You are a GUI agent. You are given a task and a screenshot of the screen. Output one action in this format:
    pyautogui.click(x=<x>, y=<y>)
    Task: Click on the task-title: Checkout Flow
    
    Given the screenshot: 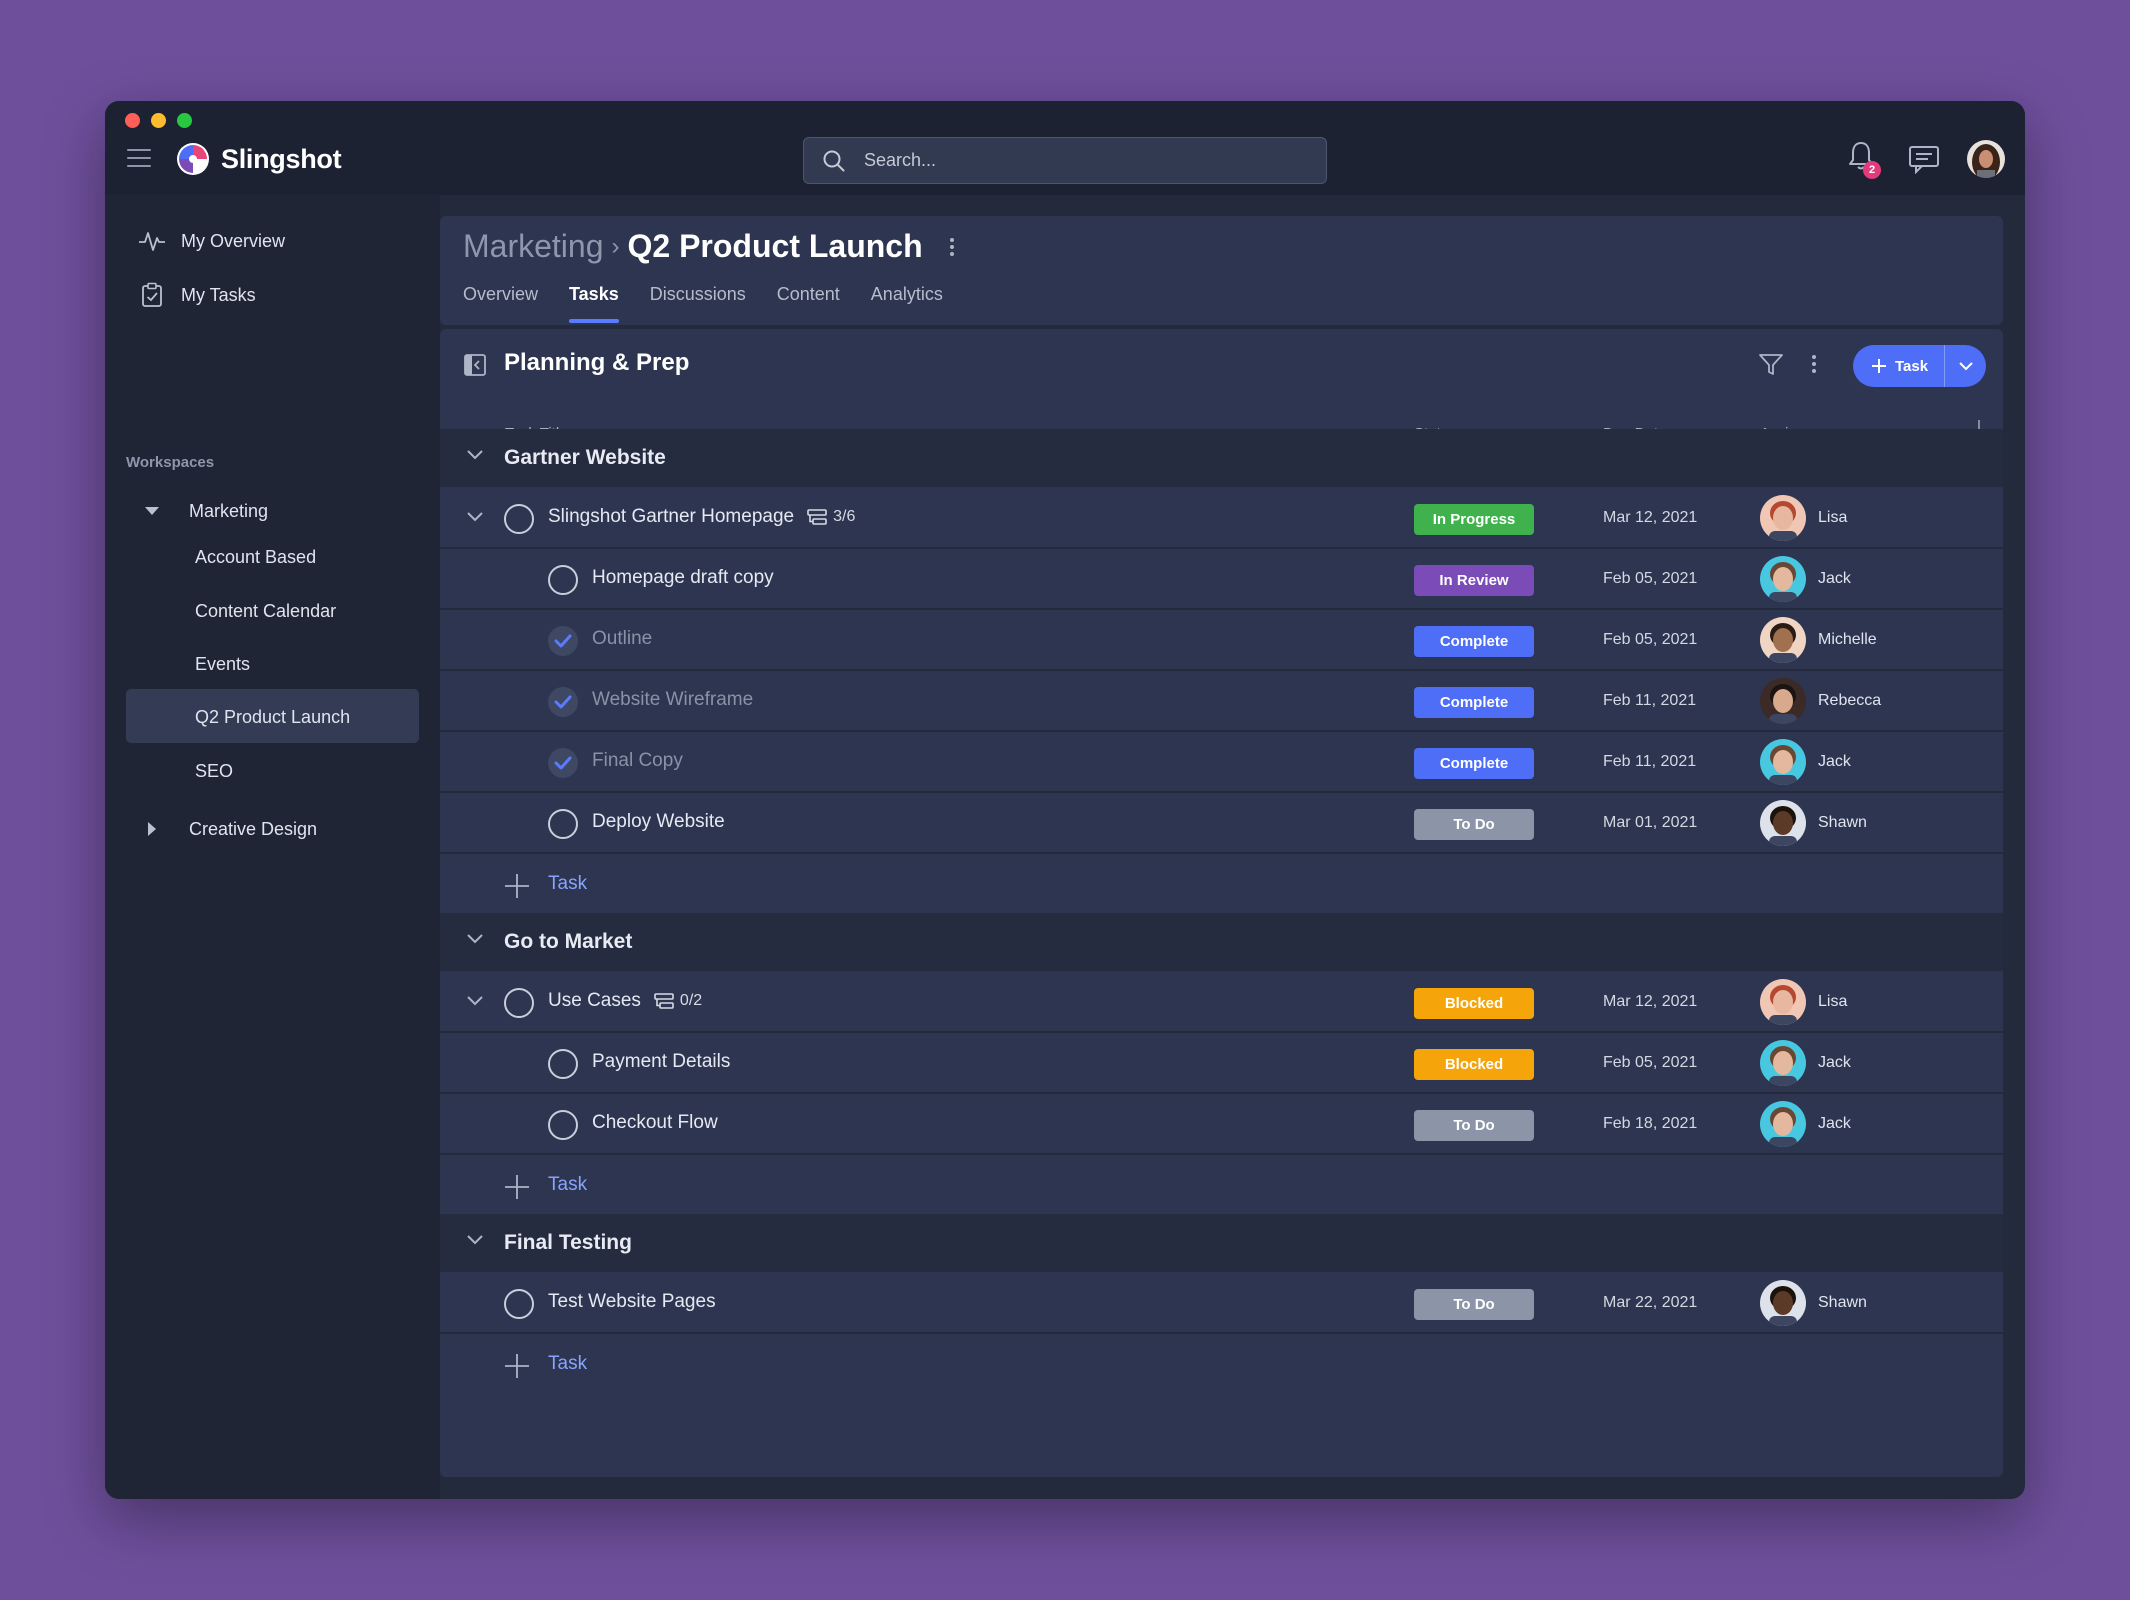 What is the action you would take?
    pyautogui.click(x=655, y=1123)
    